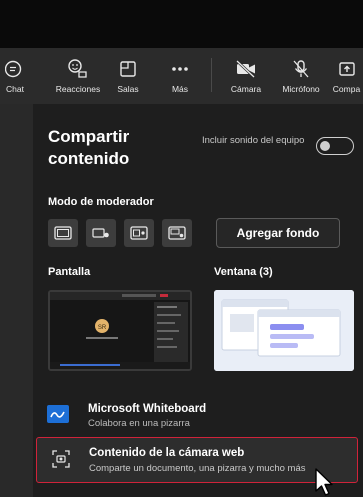 This screenshot has height=497, width=363. What do you see at coordinates (128, 69) in the screenshot?
I see `breakout-rooms-icon` at bounding box center [128, 69].